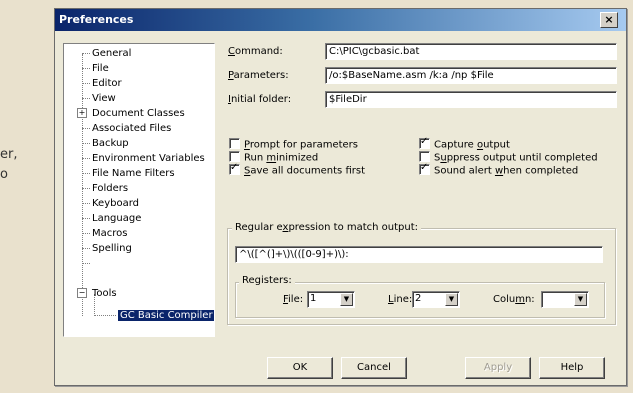  What do you see at coordinates (436, 299) in the screenshot?
I see `line-register-select: 2 ▼` at bounding box center [436, 299].